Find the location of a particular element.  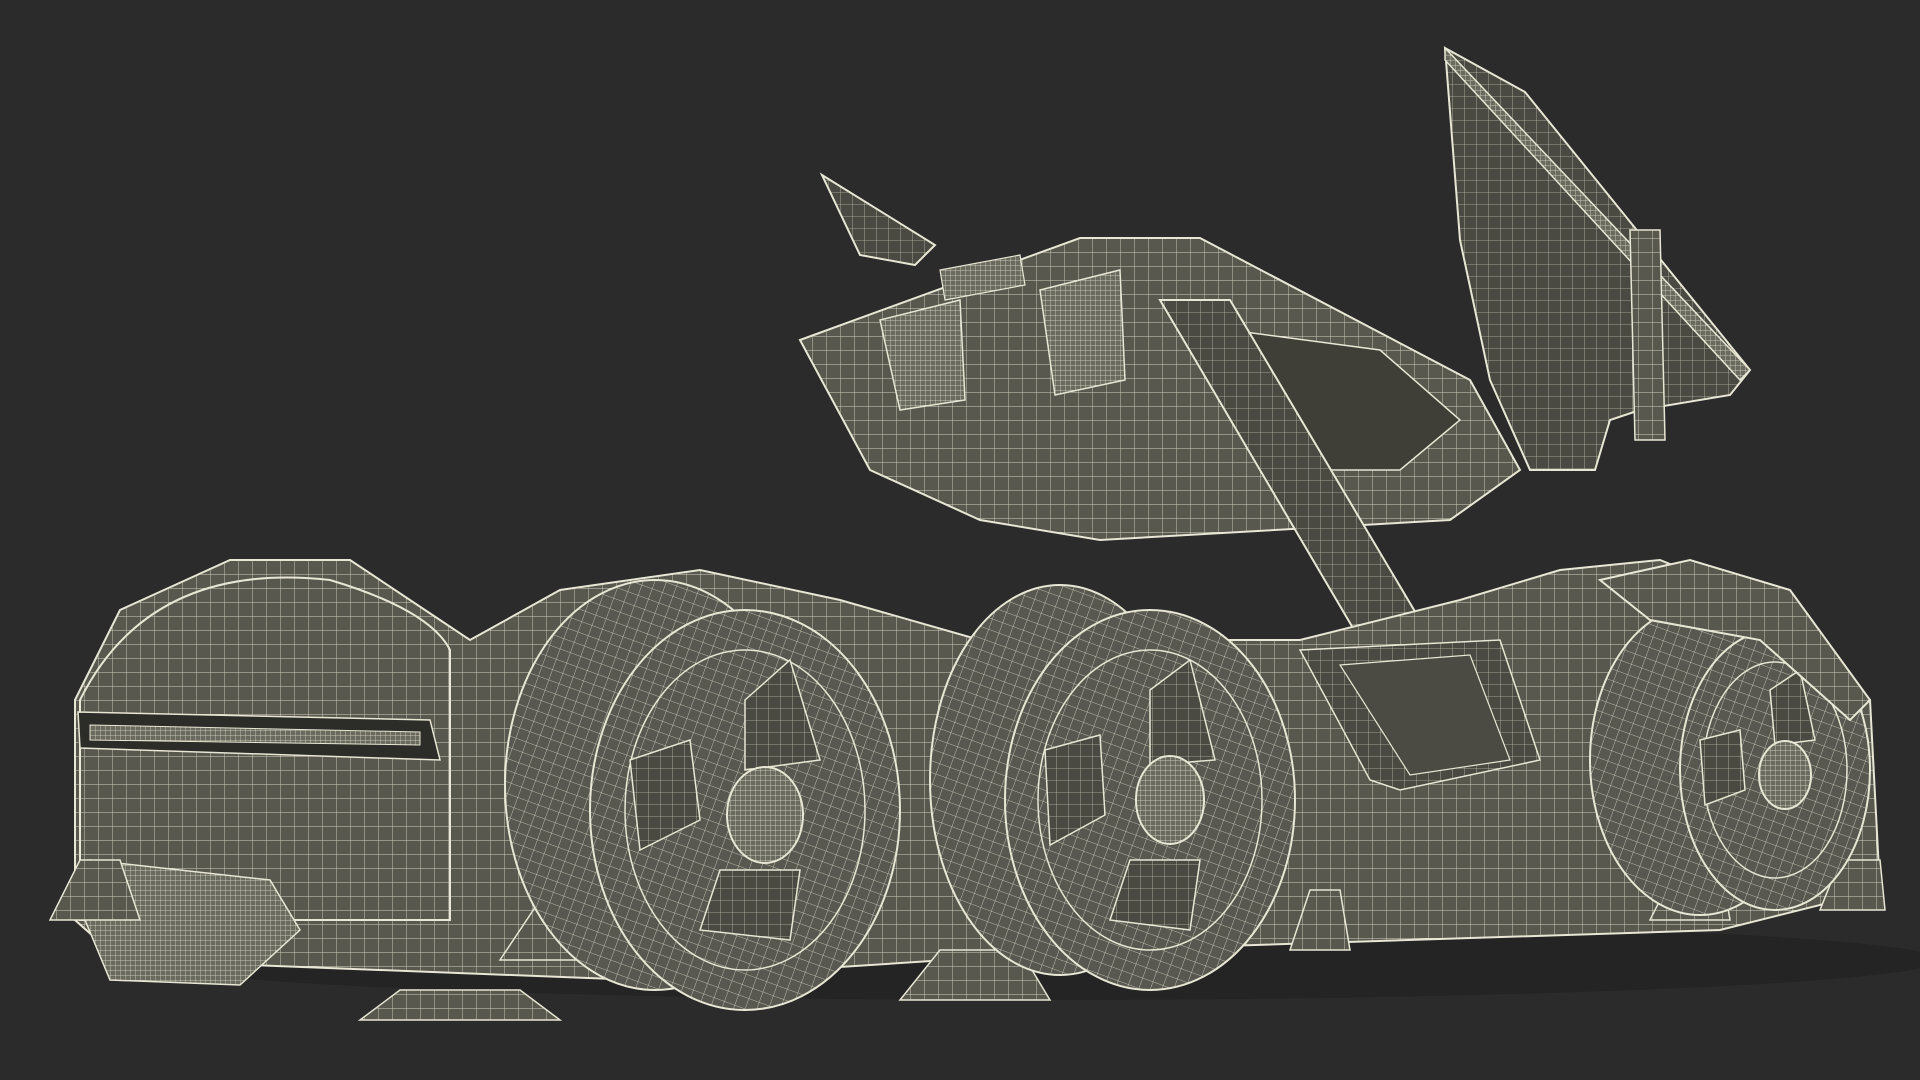

front-spike is located at coordinates (878, 219).